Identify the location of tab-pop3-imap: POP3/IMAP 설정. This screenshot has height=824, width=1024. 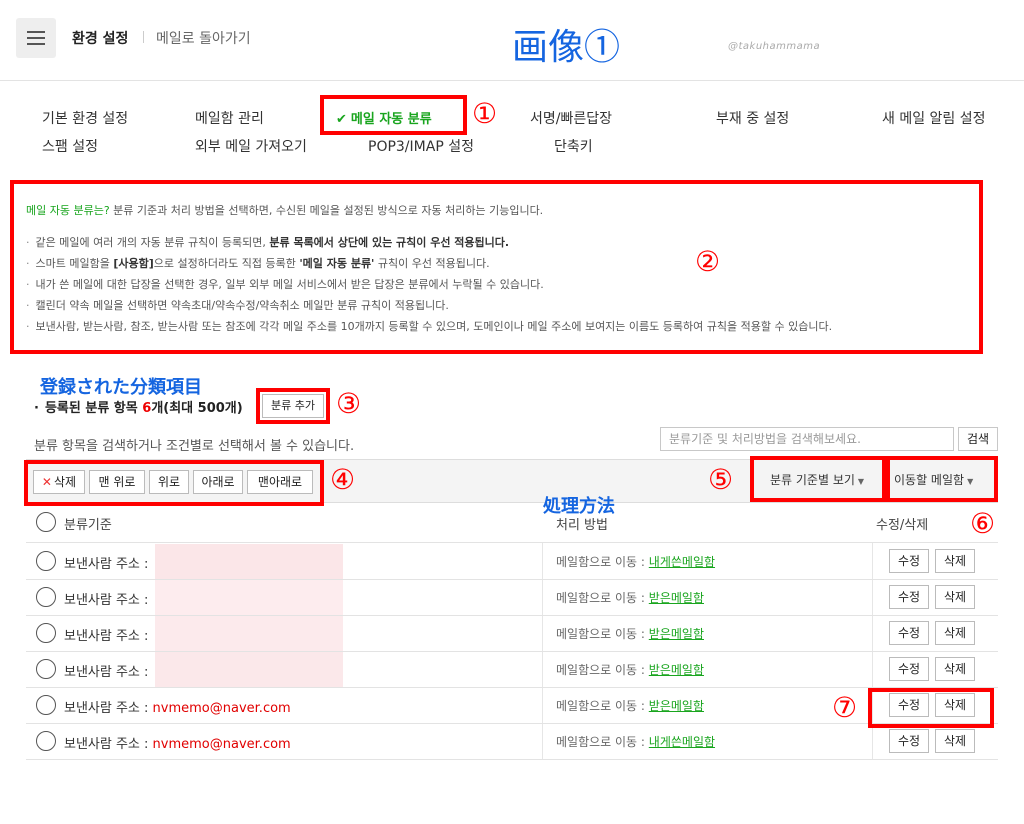
(421, 146).